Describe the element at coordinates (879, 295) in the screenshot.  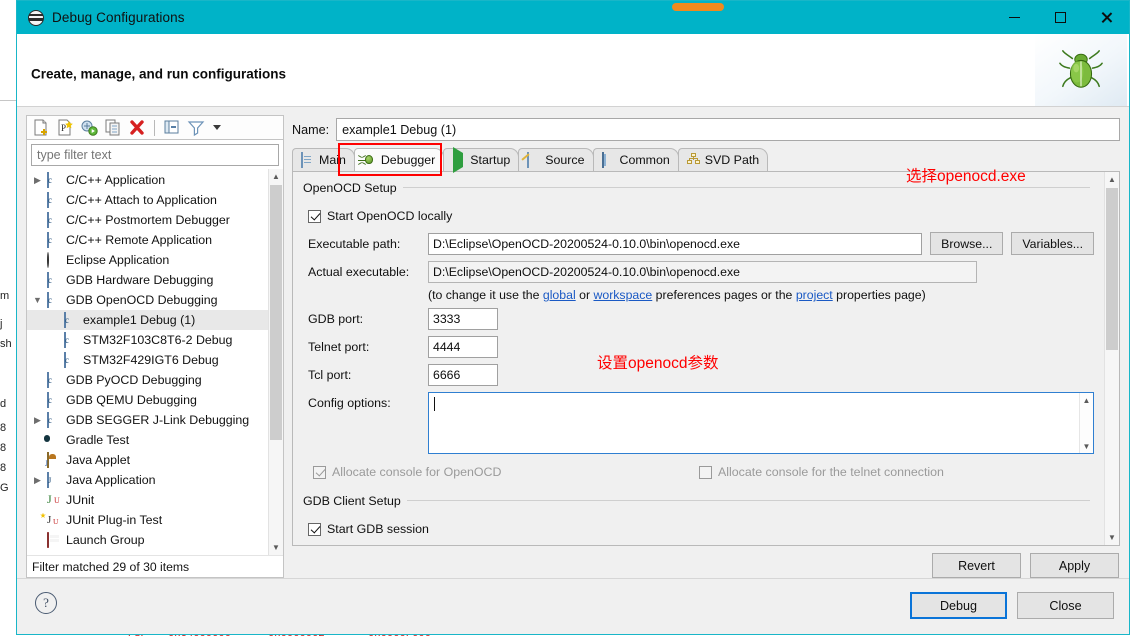
I see `hint-suffix: properties page)` at that location.